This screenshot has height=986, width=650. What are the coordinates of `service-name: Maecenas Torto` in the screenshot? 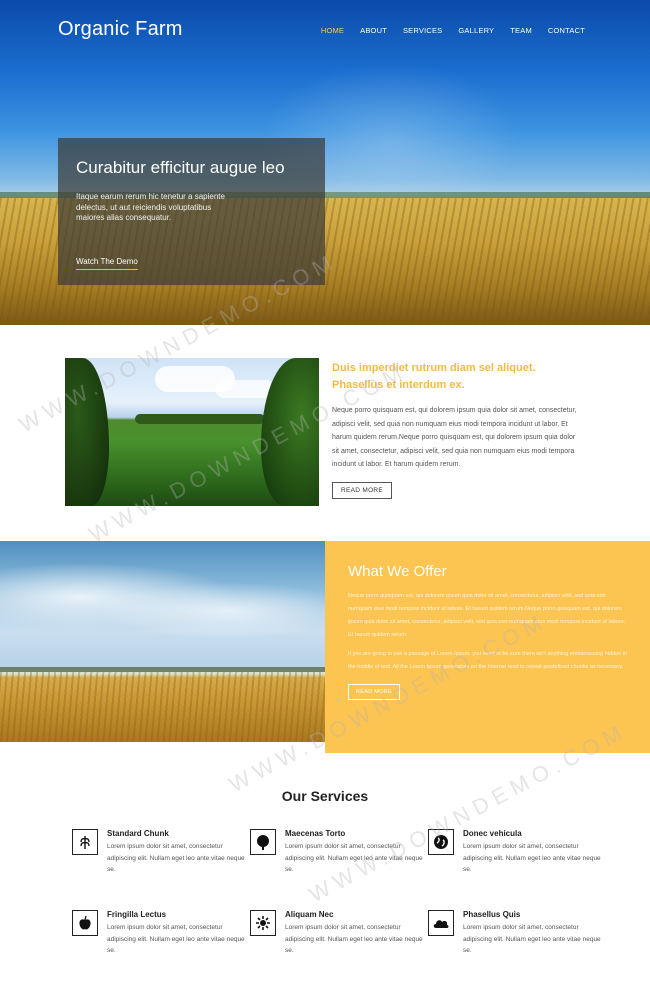 It's located at (315, 833).